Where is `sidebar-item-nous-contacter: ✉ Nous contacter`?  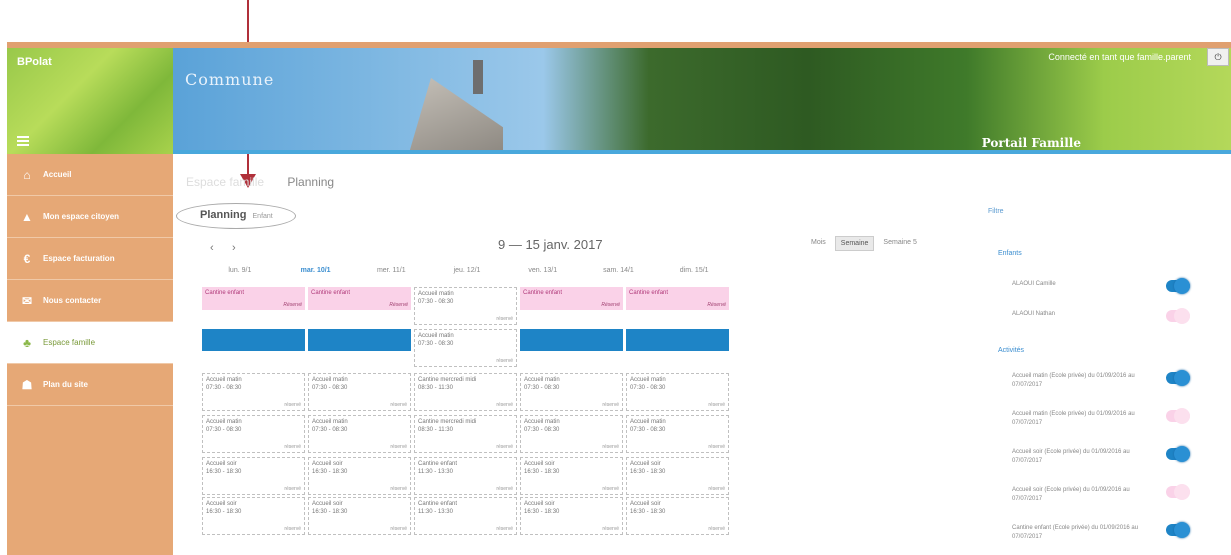 sidebar-item-nous-contacter: ✉ Nous contacter is located at coordinates (90, 301).